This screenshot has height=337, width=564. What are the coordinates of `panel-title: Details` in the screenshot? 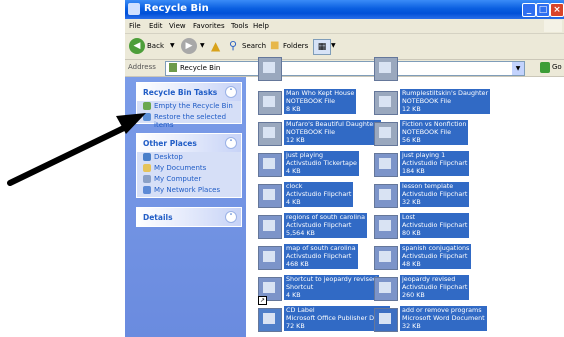 It's located at (158, 217).